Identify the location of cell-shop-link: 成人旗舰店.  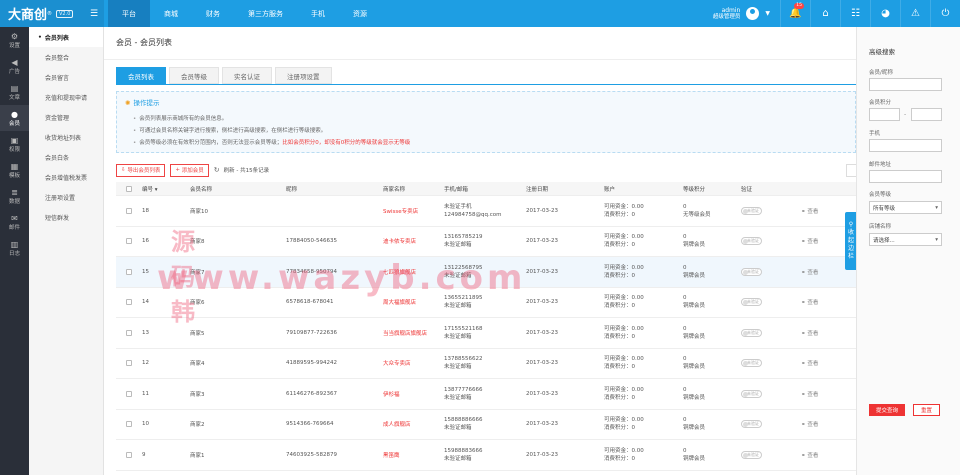
(413, 424).